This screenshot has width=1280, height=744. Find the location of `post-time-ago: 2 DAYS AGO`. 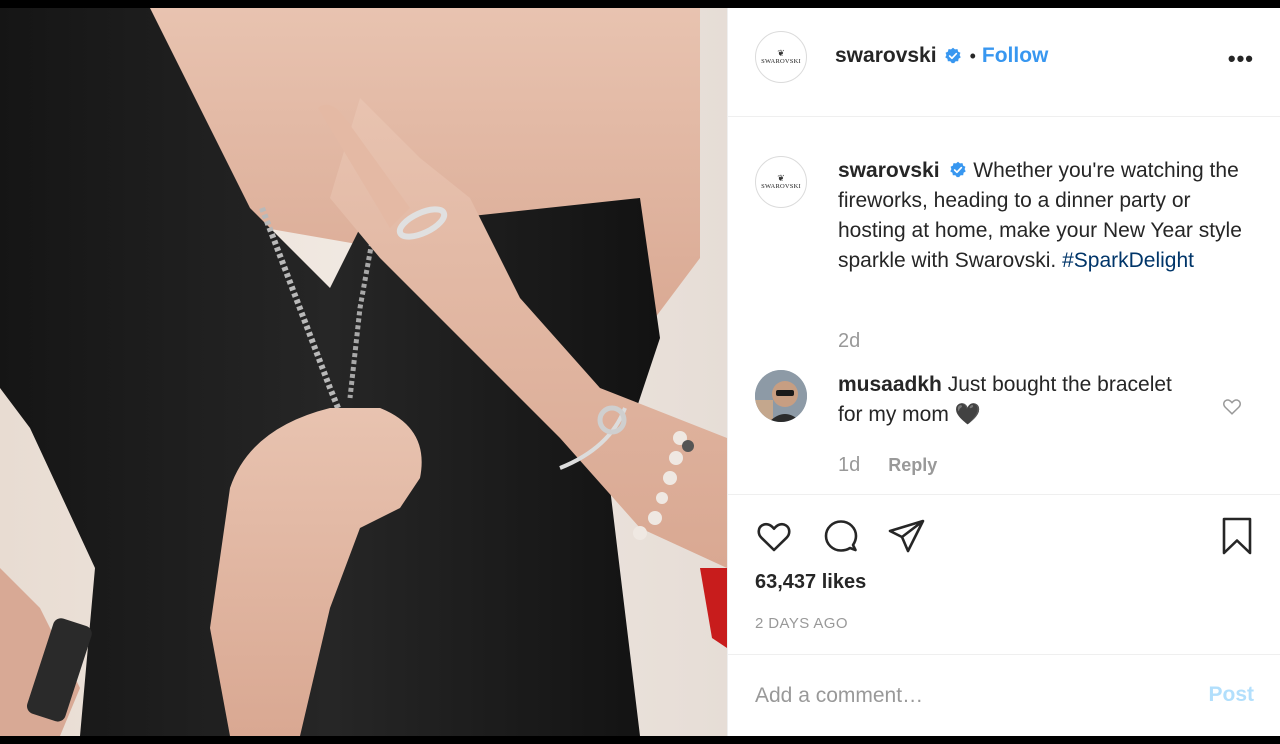

post-time-ago: 2 DAYS AGO is located at coordinates (801, 623).